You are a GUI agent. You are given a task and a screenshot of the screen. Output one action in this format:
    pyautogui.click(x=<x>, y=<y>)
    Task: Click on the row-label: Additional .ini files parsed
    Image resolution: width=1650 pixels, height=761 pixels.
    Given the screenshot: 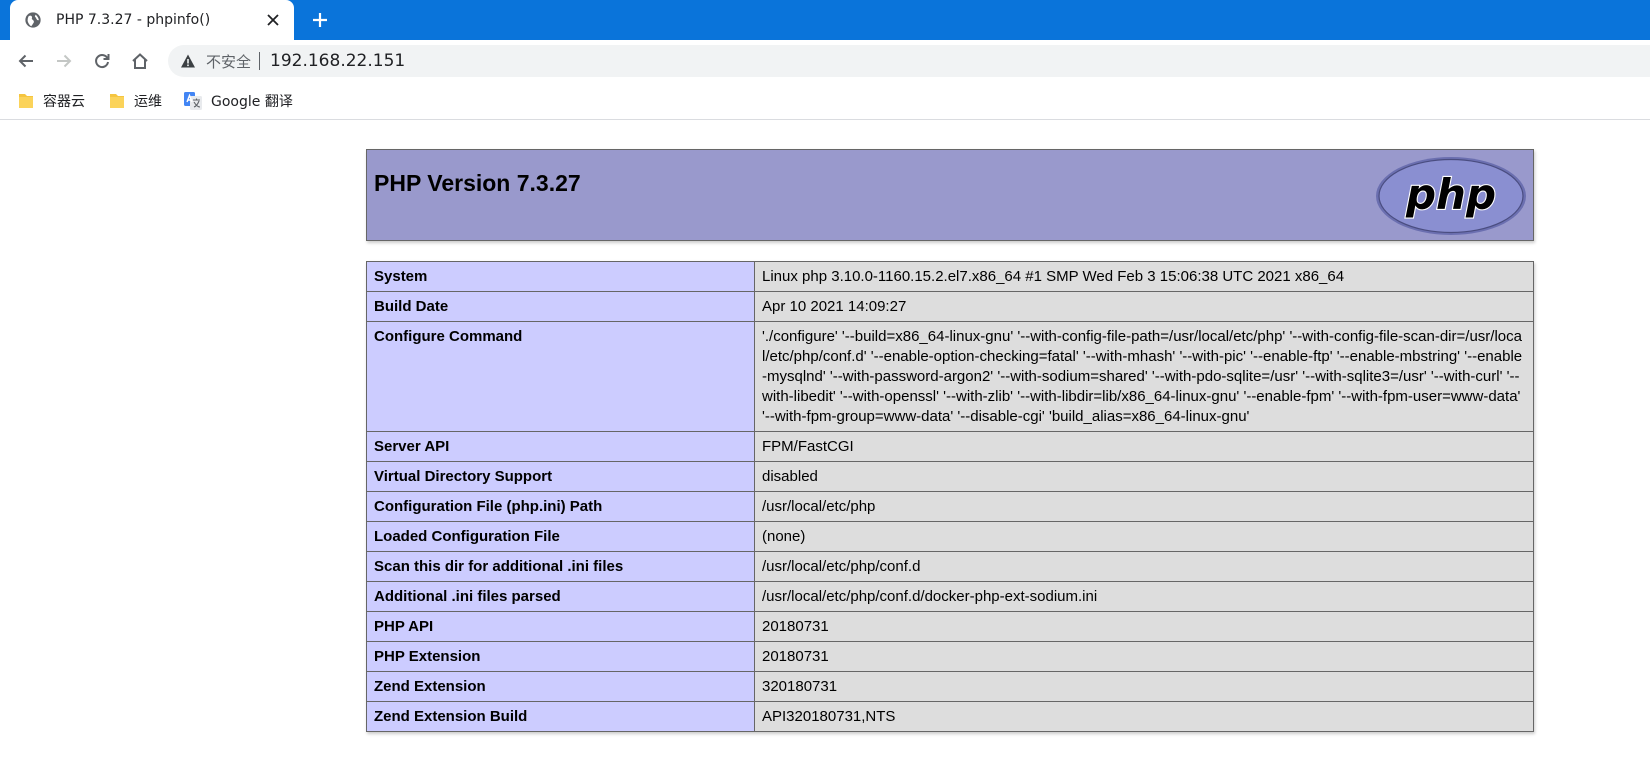 What is the action you would take?
    pyautogui.click(x=560, y=596)
    